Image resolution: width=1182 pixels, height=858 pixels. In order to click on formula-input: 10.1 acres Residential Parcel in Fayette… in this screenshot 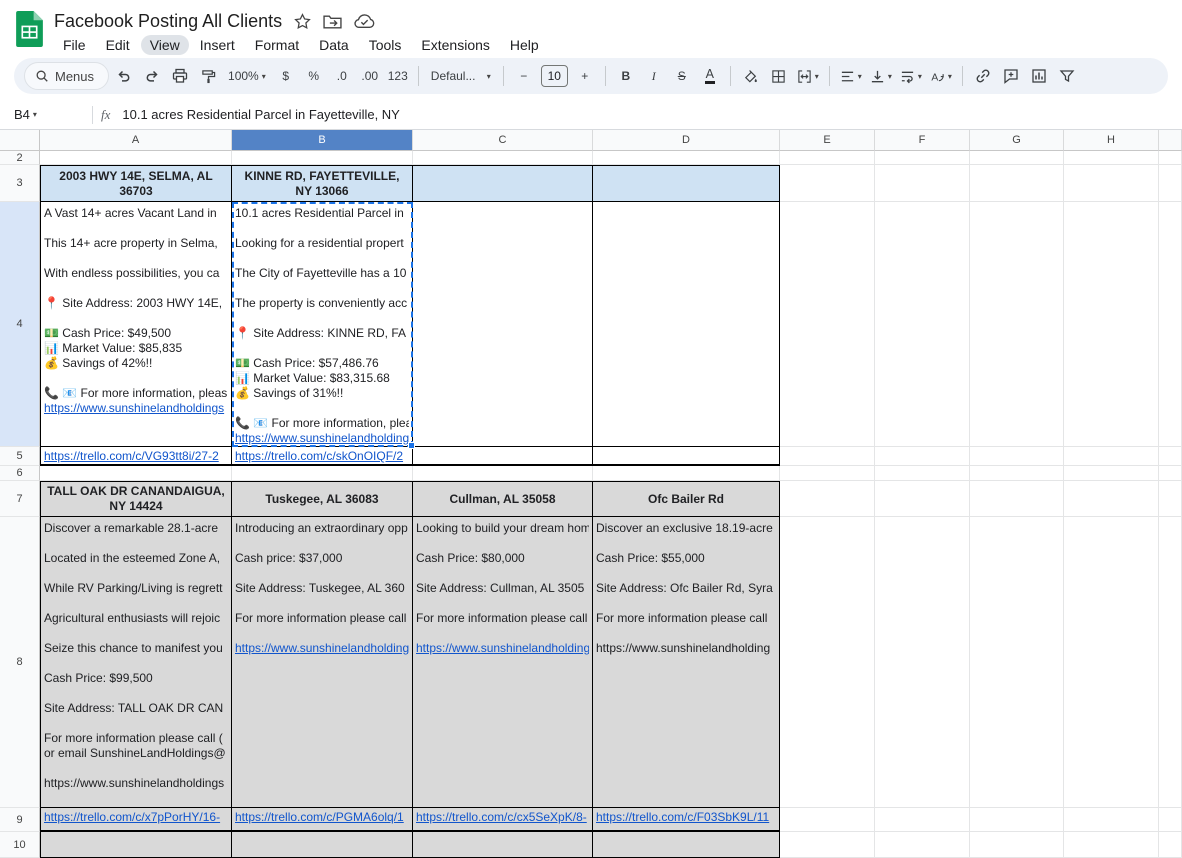, I will do `click(260, 114)`.